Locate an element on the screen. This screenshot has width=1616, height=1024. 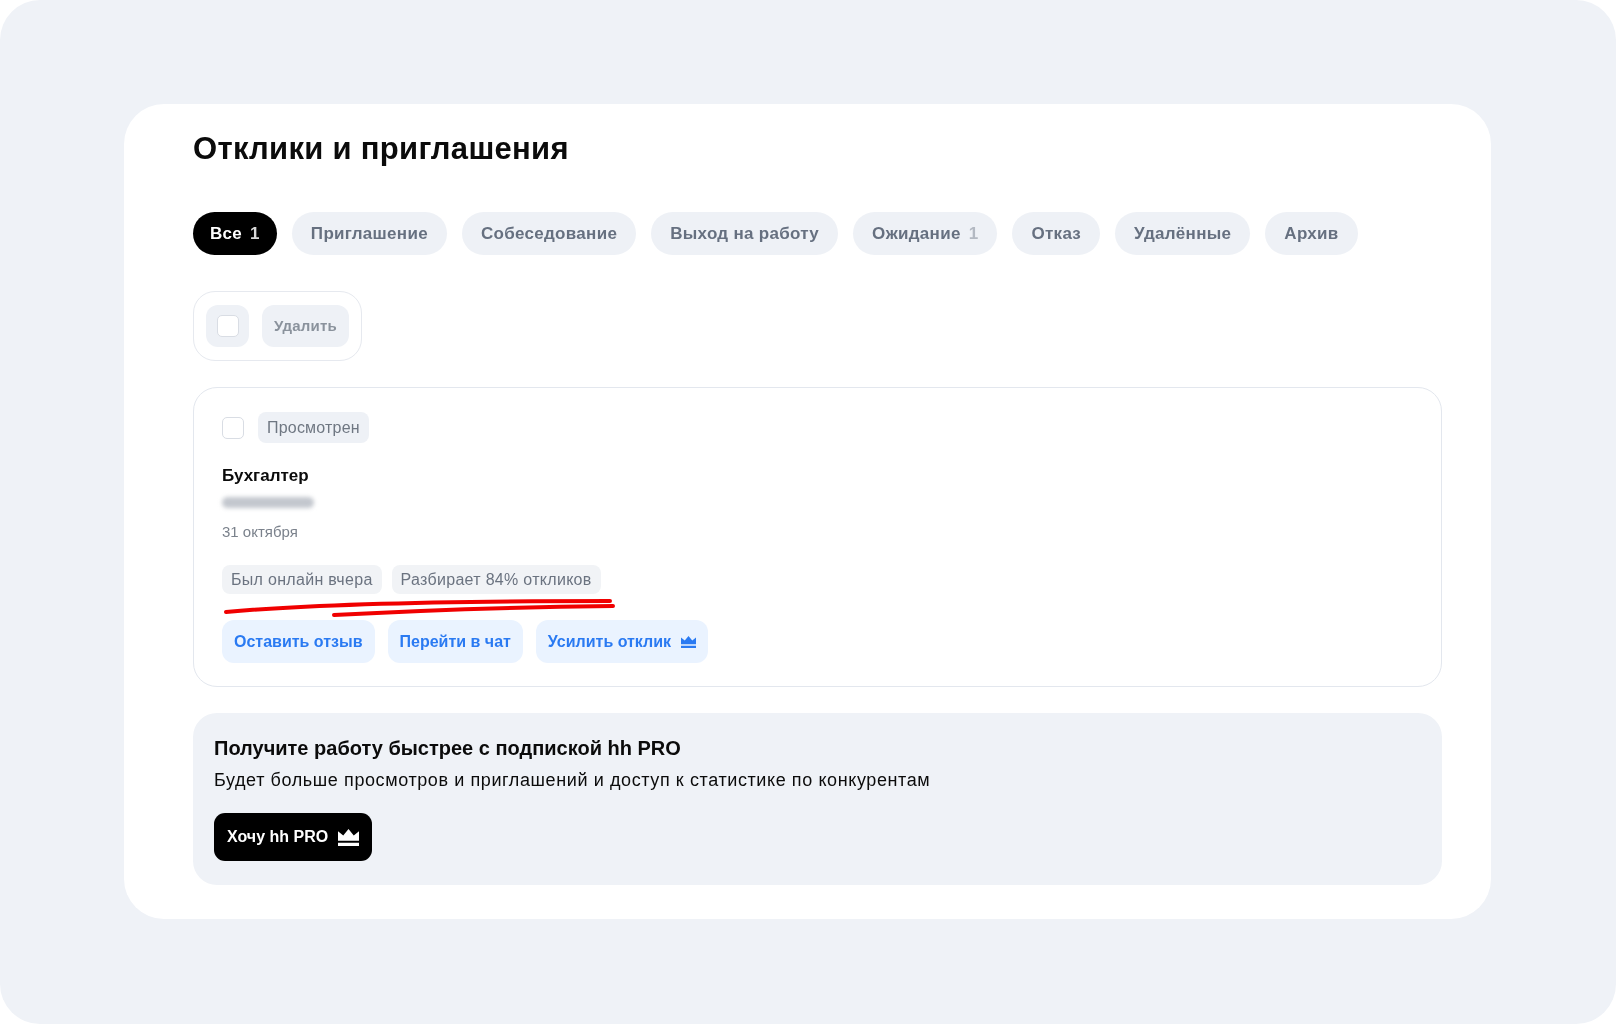
info-tag: Разбирает 84% откликов is located at coordinates (496, 579).